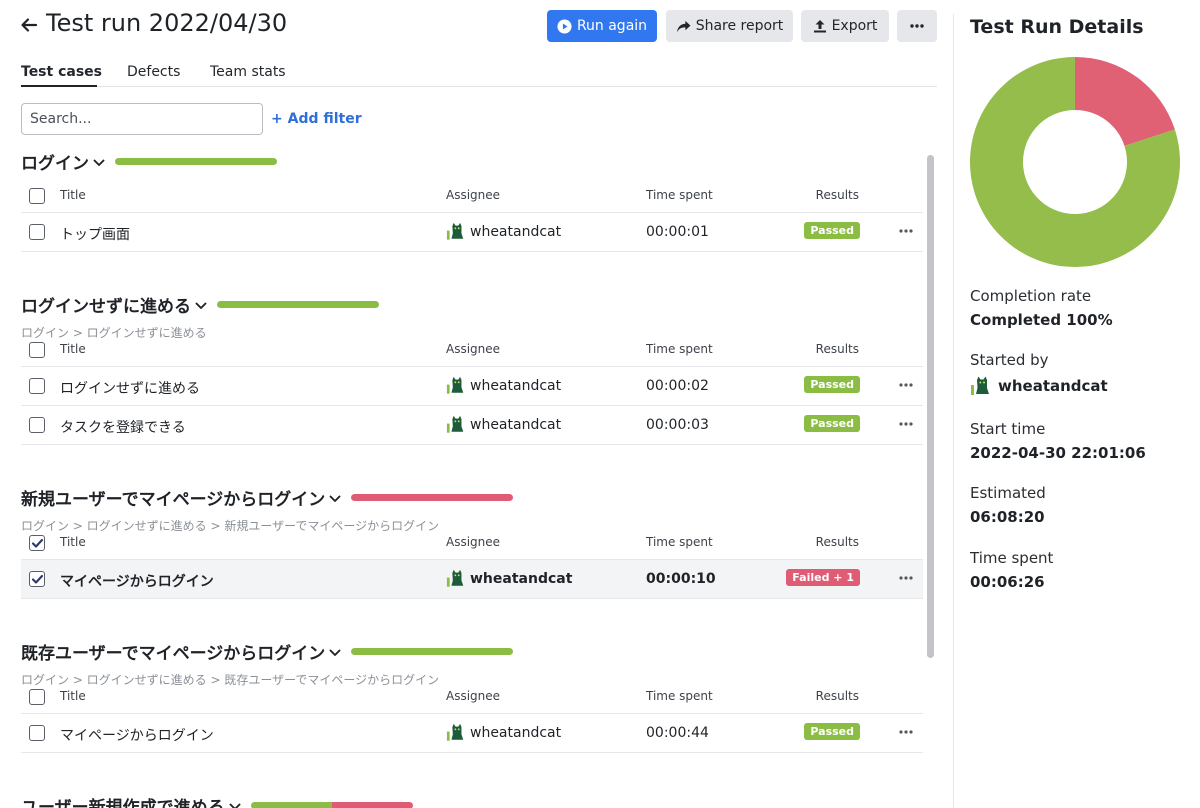 This screenshot has width=1200, height=808. I want to click on export-icon, so click(819, 26).